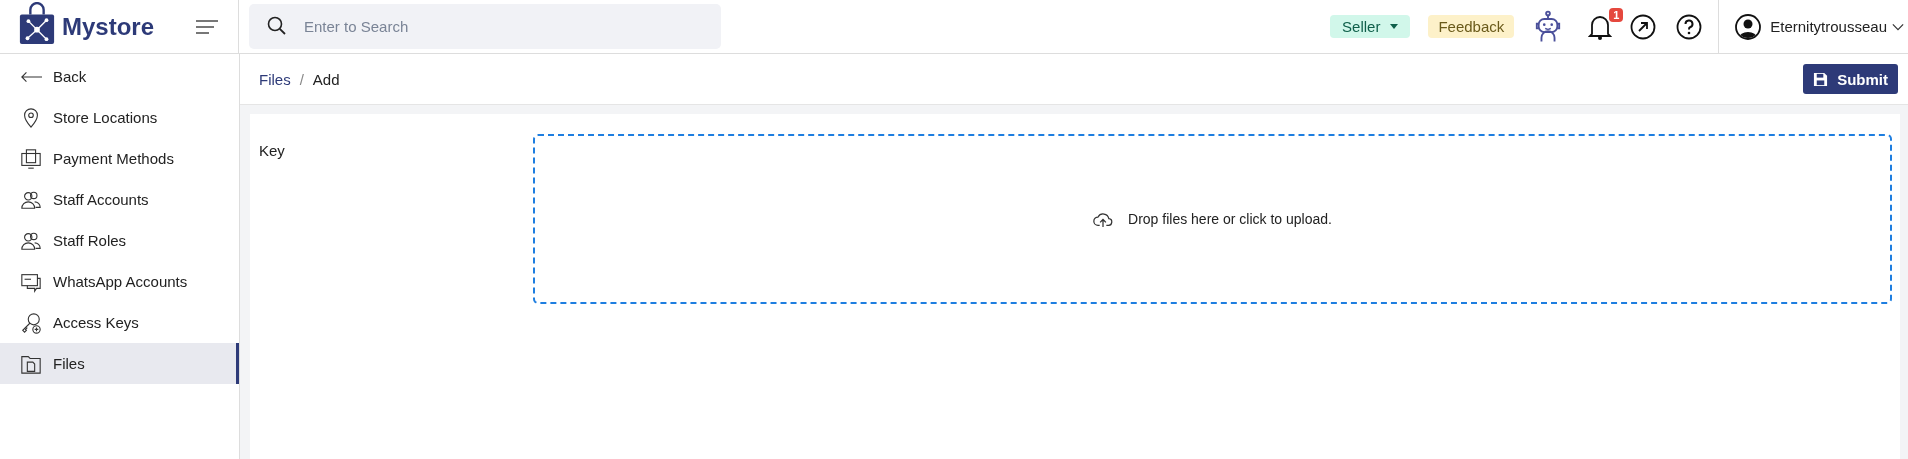 Image resolution: width=1908 pixels, height=459 pixels. What do you see at coordinates (485, 26) in the screenshot?
I see `search-field: Enter to Search` at bounding box center [485, 26].